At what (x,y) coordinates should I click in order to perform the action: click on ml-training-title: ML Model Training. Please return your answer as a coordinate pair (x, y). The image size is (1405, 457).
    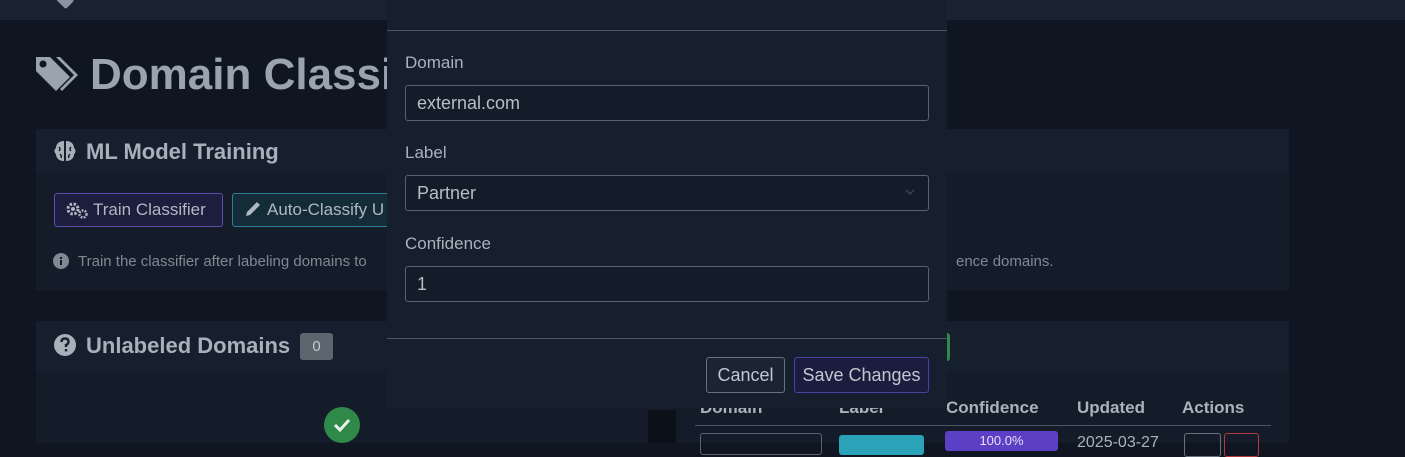
    Looking at the image, I should click on (182, 151).